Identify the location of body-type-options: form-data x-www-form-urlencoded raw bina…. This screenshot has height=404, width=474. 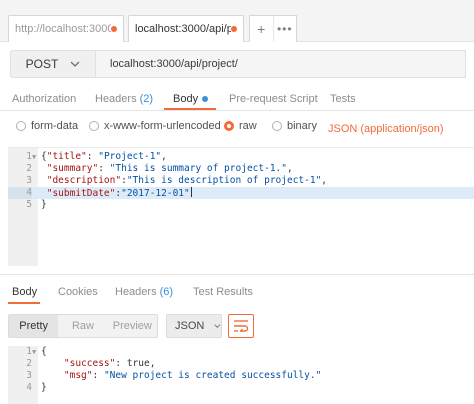
(237, 127).